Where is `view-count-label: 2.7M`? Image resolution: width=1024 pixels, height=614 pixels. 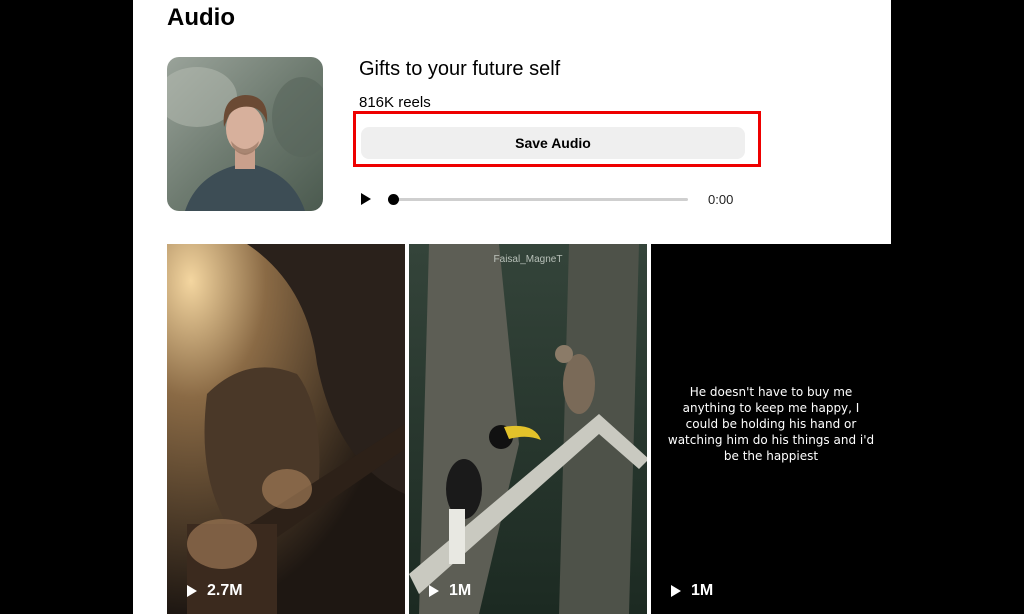
view-count-label: 2.7M is located at coordinates (225, 590).